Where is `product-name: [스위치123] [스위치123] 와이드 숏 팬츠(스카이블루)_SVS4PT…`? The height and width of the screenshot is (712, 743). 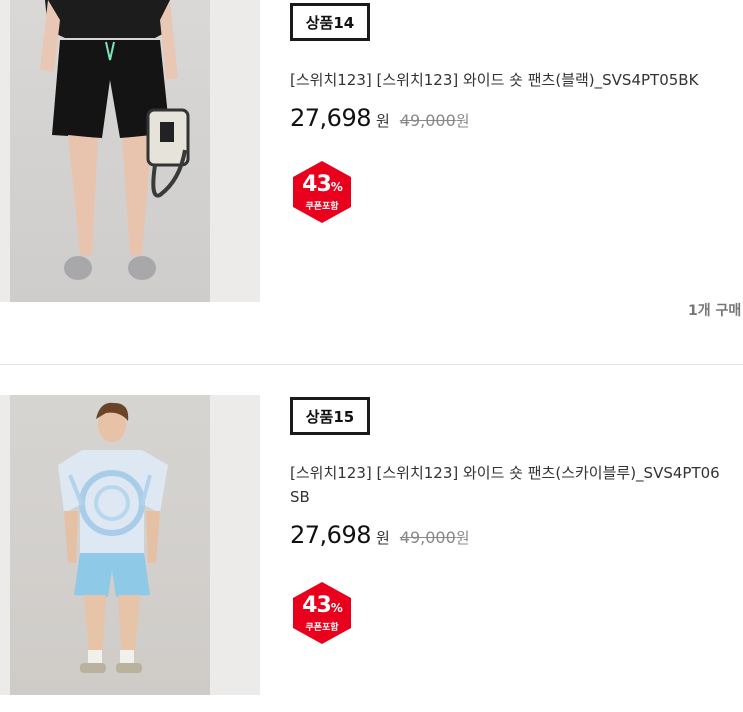
product-name: [스위치123] [스위치123] 와이드 숏 팬츠(스카이블루)_SVS4PT… is located at coordinates (505, 485).